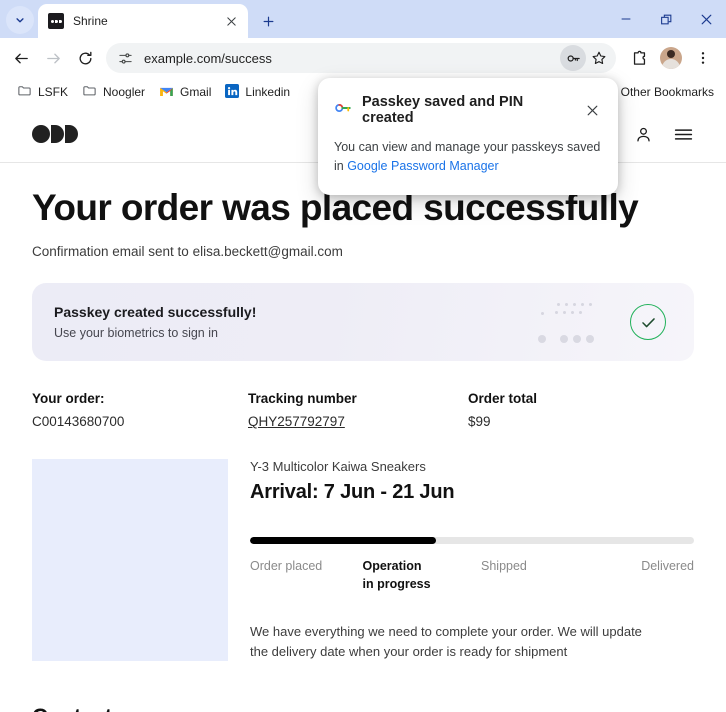  What do you see at coordinates (20, 20) in the screenshot?
I see `tab-search-icon` at bounding box center [20, 20].